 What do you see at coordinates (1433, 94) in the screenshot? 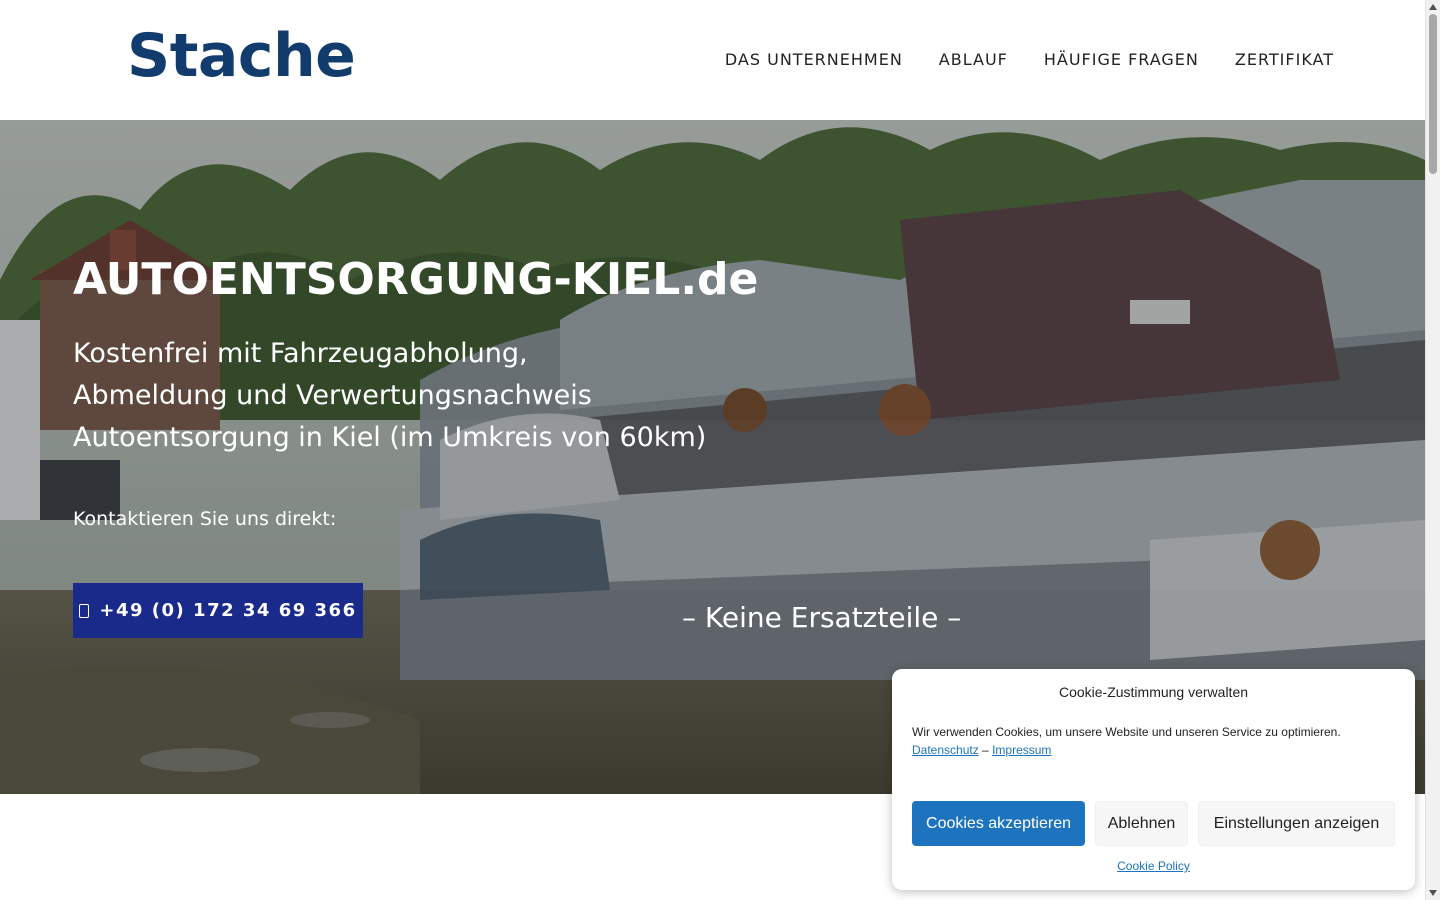
I see `scrollbar-thumb` at bounding box center [1433, 94].